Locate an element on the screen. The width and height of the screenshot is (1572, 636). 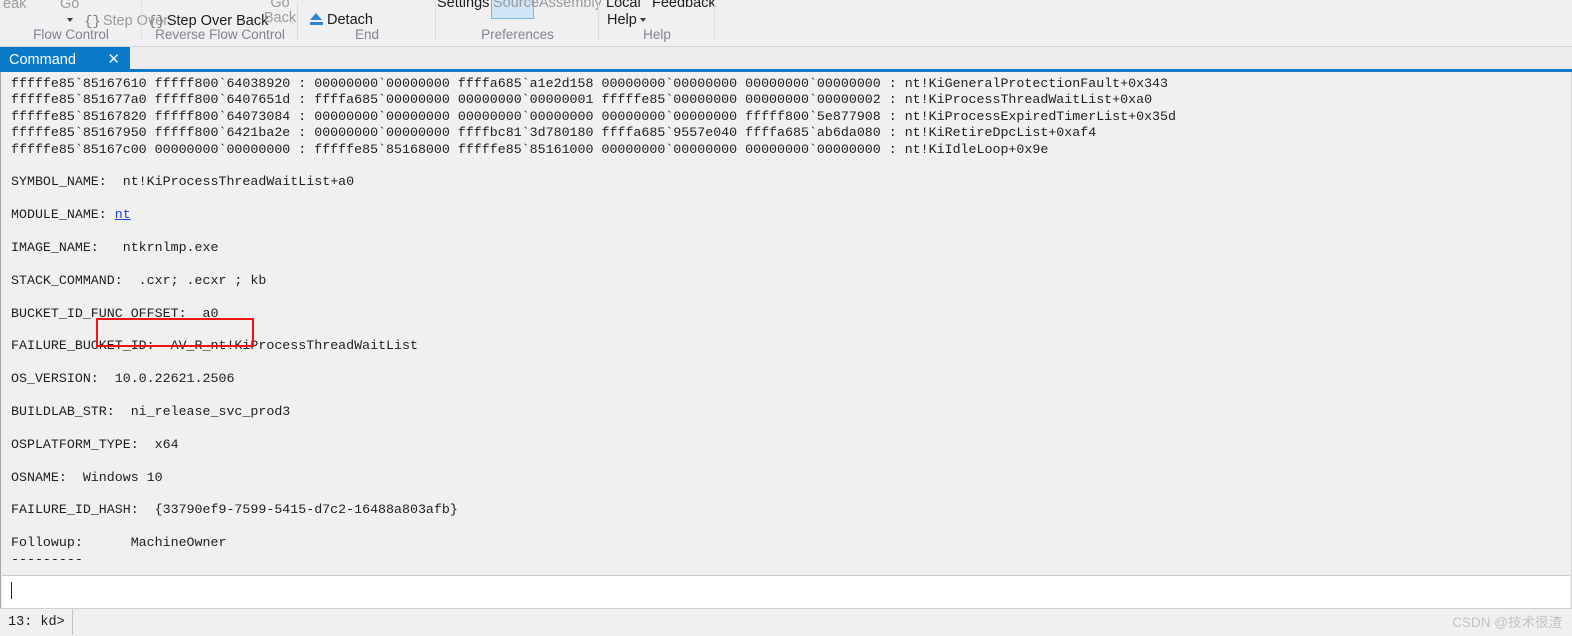
tab-command: Command ✕ is located at coordinates (65, 59).